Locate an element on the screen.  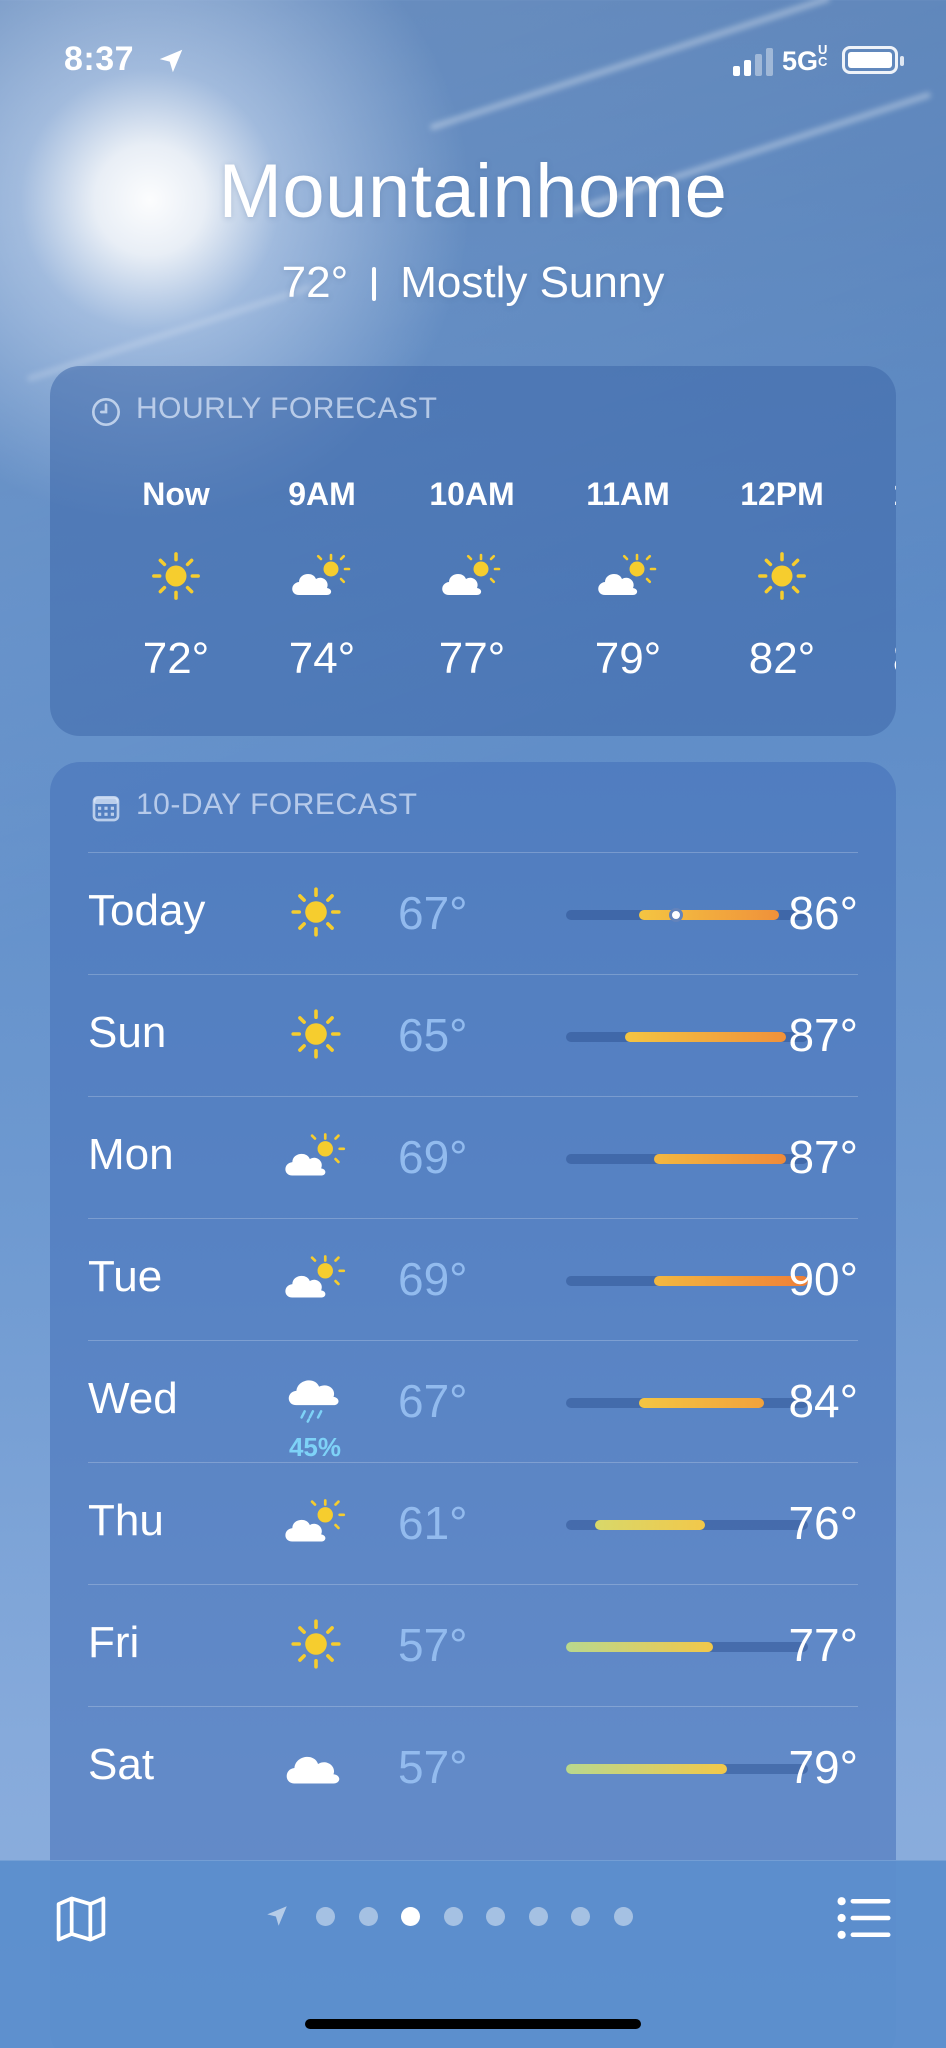
hourly-time: 12PM is located at coordinates (782, 494).